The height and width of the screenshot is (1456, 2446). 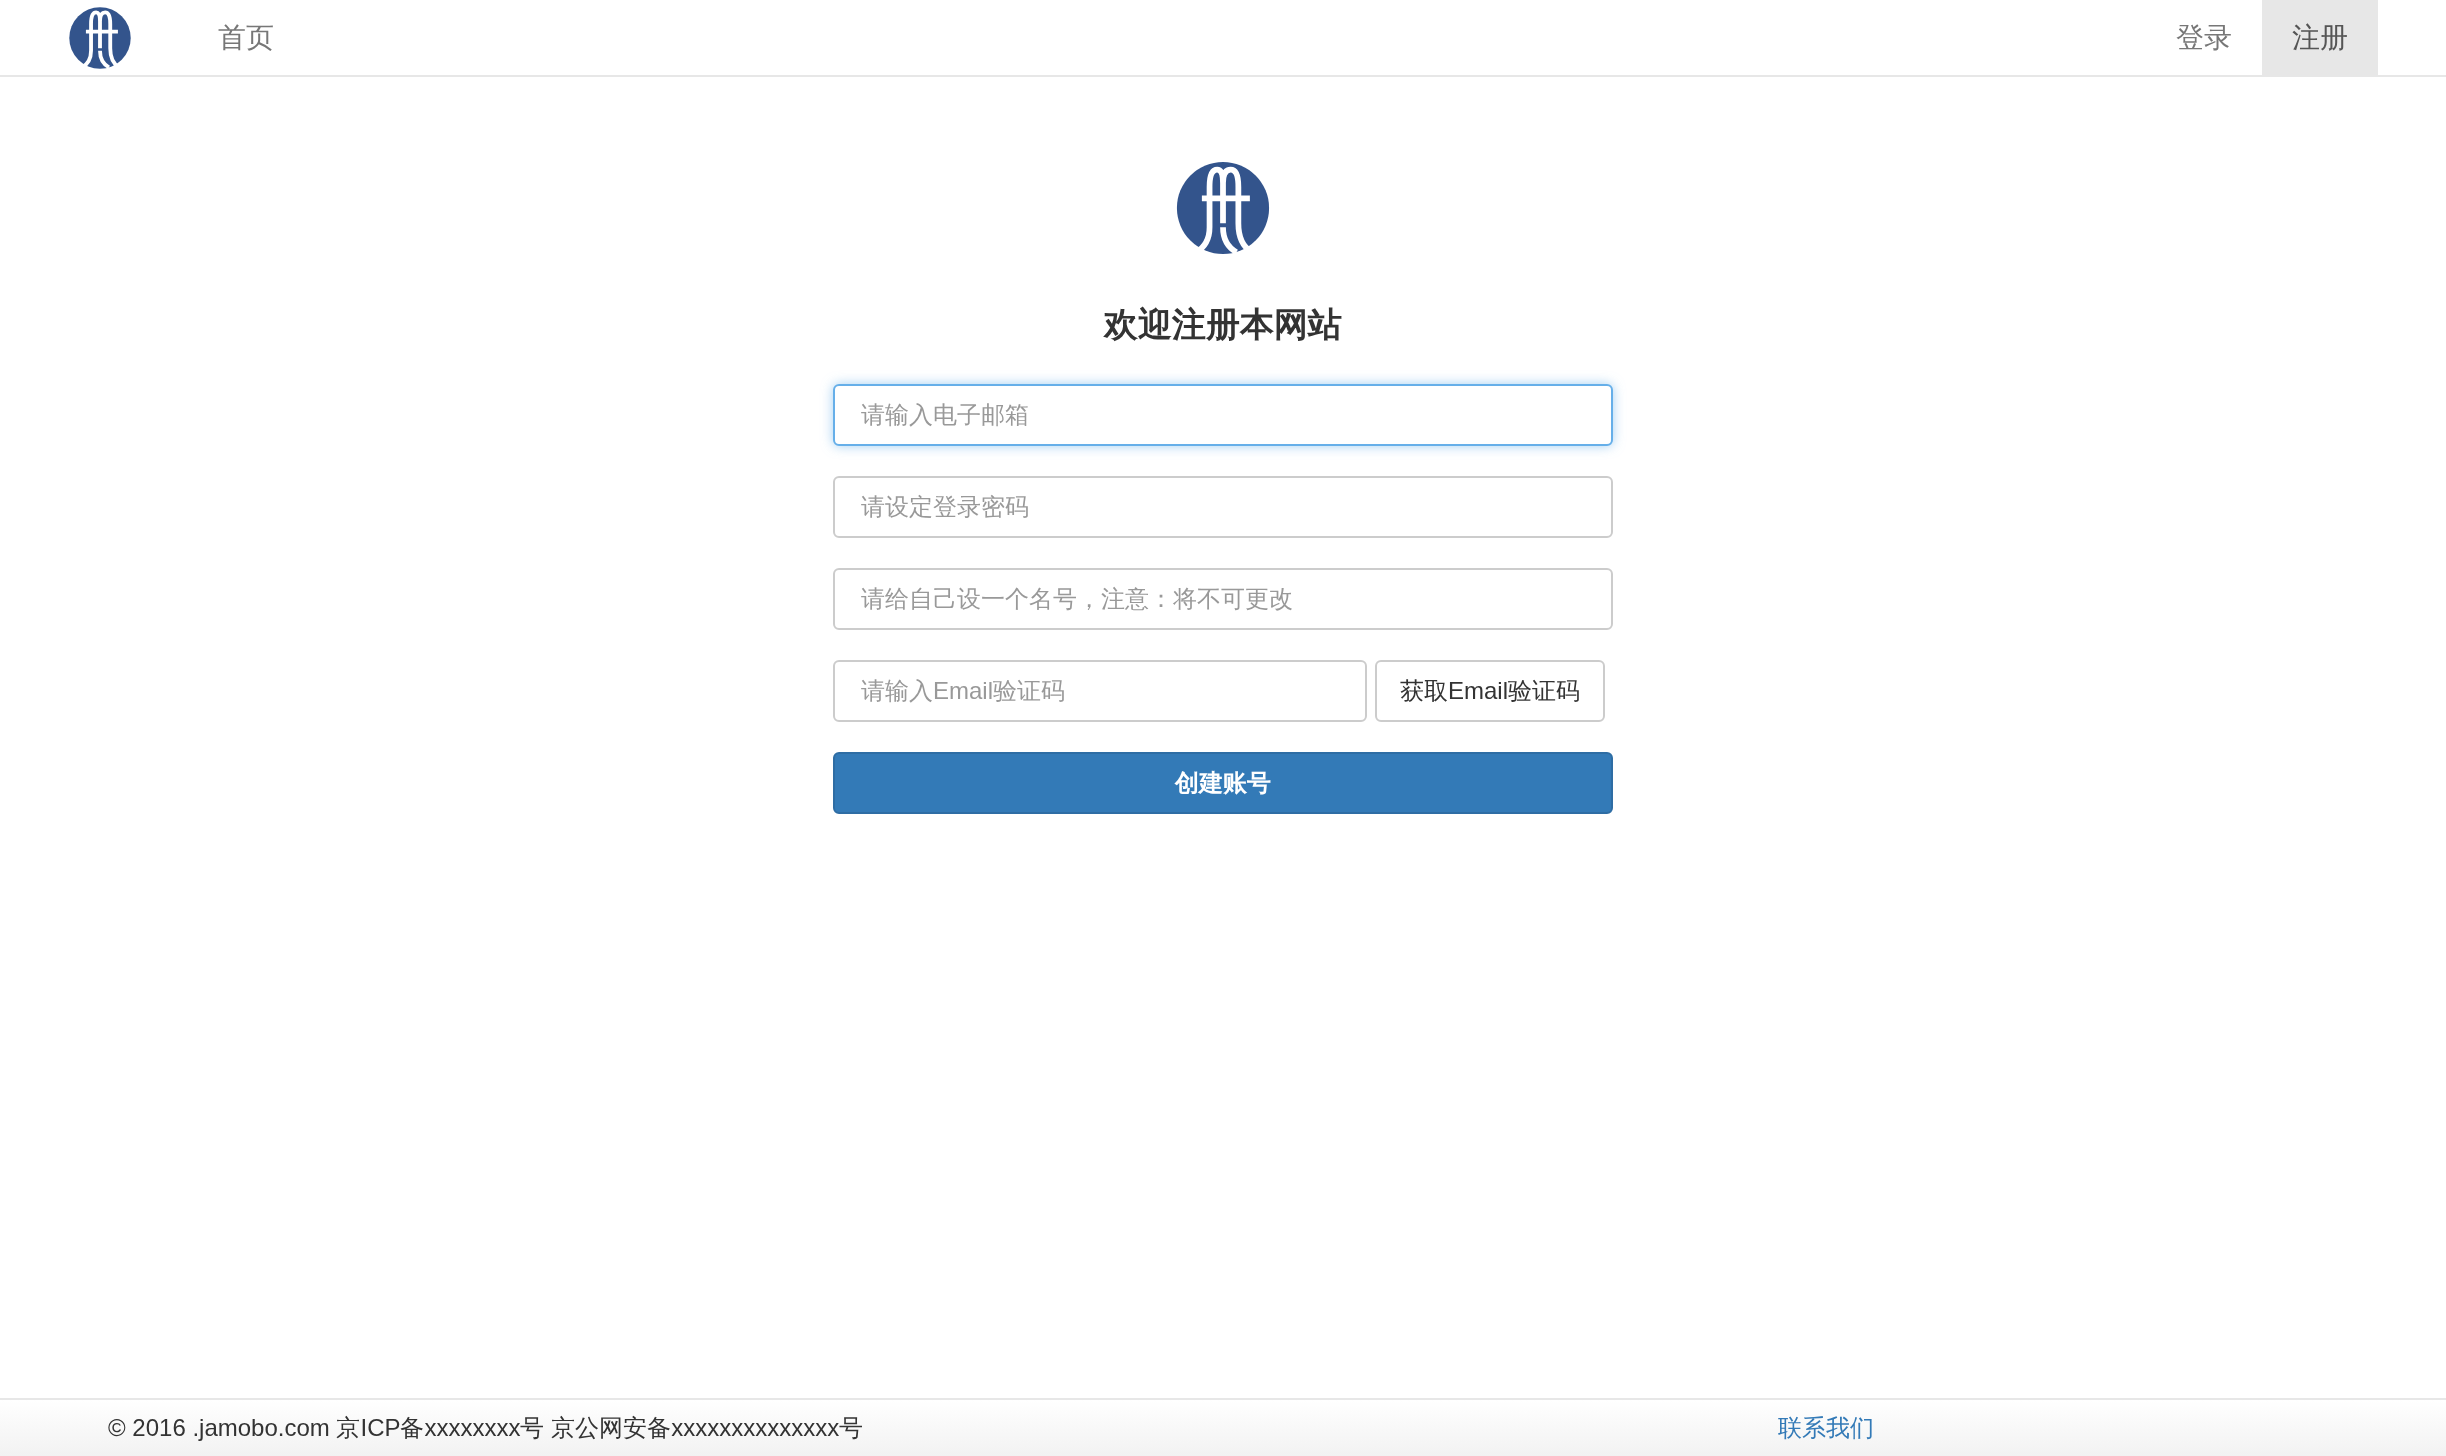 What do you see at coordinates (1223, 783) in the screenshot?
I see `submit-button: 创建账号` at bounding box center [1223, 783].